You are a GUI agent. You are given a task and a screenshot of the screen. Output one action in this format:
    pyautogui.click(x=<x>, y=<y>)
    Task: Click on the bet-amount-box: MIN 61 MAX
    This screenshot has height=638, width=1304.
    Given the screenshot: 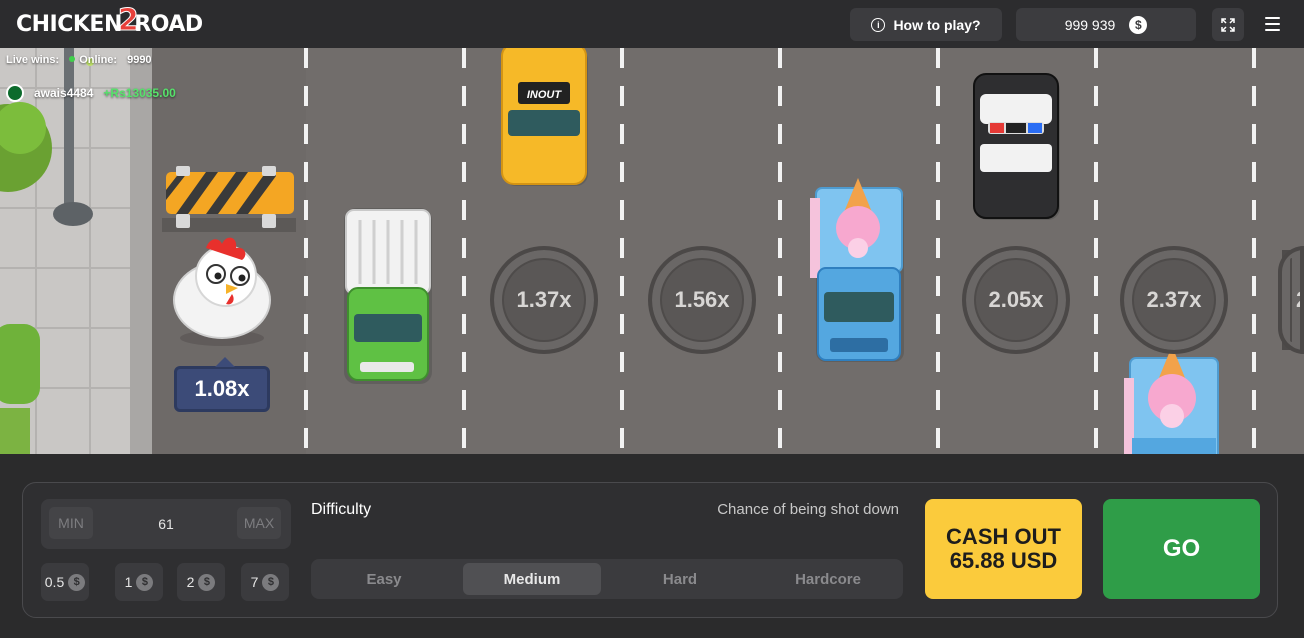 What is the action you would take?
    pyautogui.click(x=166, y=524)
    